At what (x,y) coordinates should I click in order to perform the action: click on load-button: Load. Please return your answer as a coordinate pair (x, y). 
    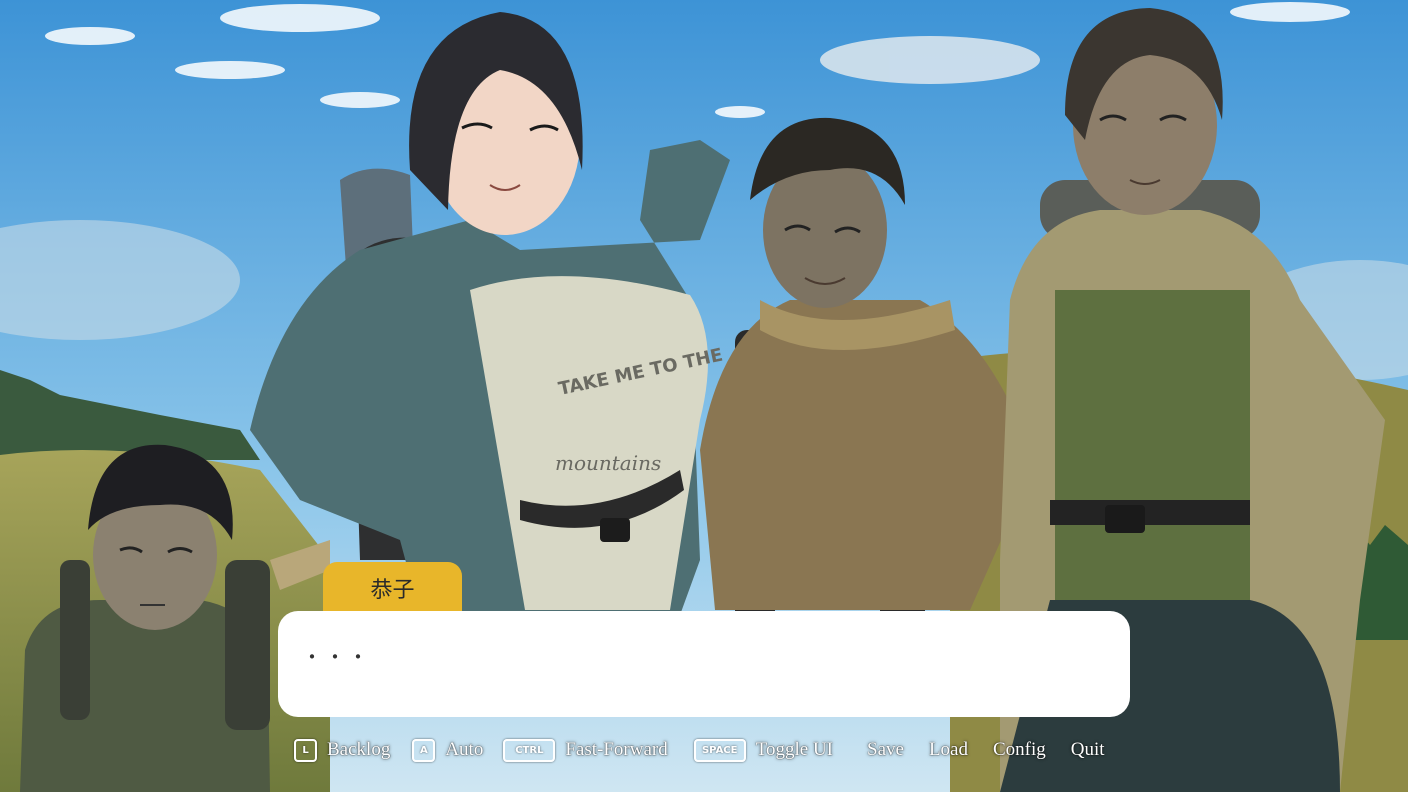
    Looking at the image, I should click on (948, 750).